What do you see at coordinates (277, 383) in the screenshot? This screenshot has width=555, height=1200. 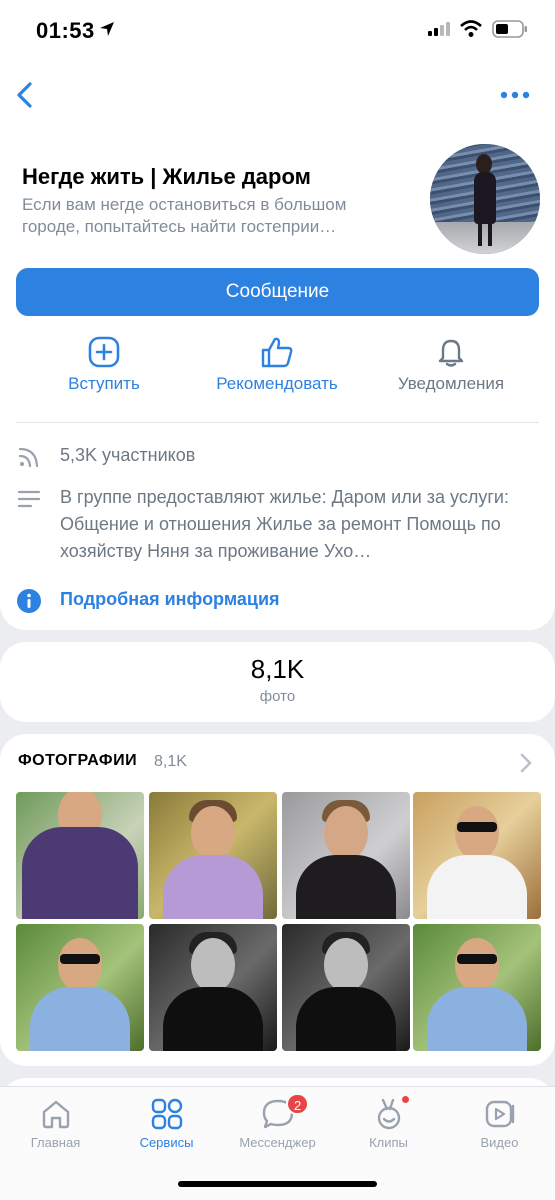 I see `recommend-label: Рекомендовать` at bounding box center [277, 383].